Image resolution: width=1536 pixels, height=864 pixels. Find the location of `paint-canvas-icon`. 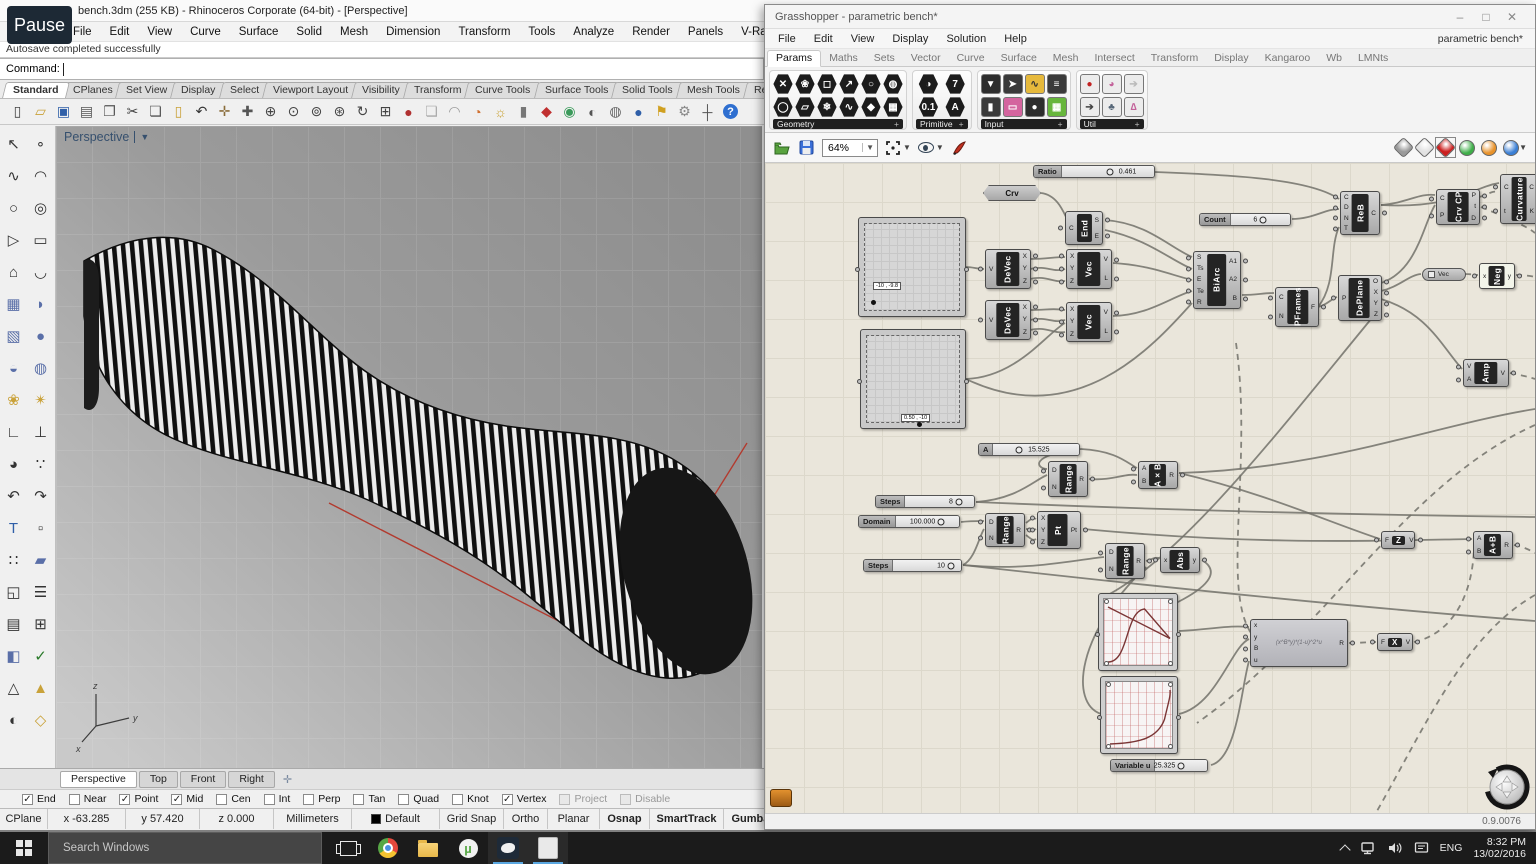

paint-canvas-icon is located at coordinates (960, 147).